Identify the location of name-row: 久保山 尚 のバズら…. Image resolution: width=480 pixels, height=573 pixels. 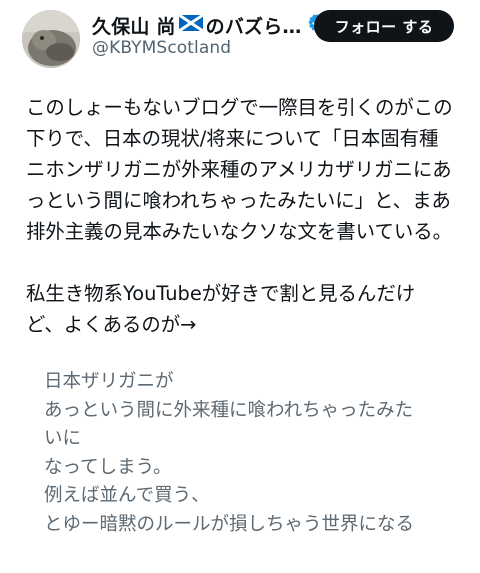
(209, 25).